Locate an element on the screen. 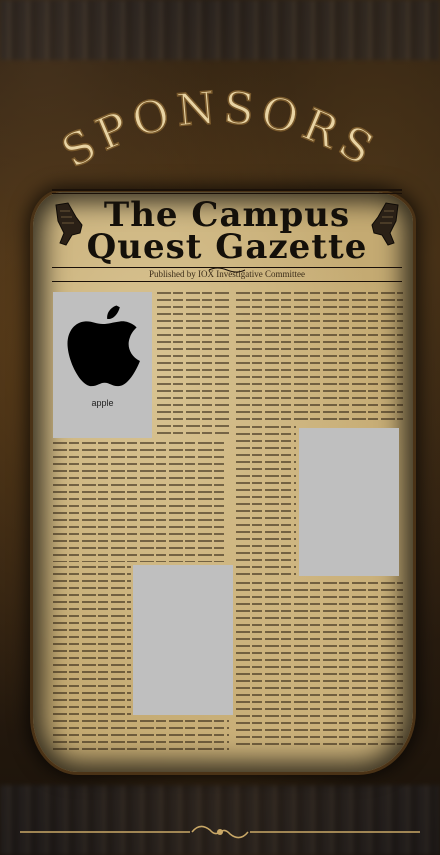  flourish-ornament-icon is located at coordinates (227, 266).